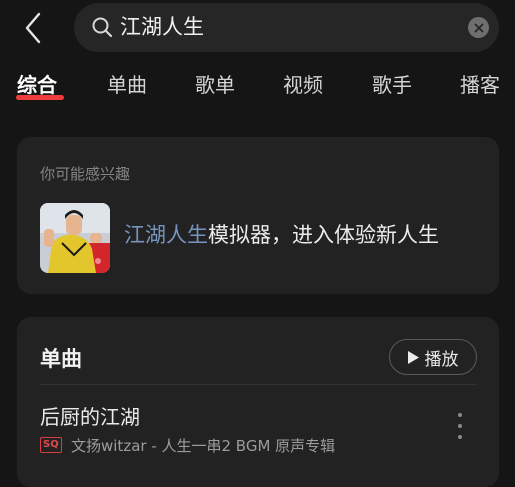 The image size is (515, 487). I want to click on back-button, so click(33, 28).